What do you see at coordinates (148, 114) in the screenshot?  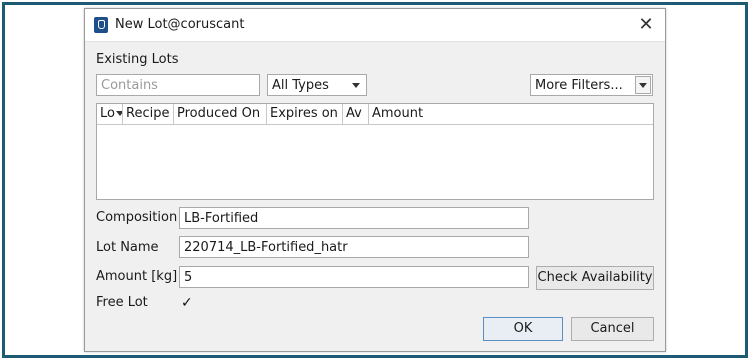 I see `column-header-recipe: Recipe` at bounding box center [148, 114].